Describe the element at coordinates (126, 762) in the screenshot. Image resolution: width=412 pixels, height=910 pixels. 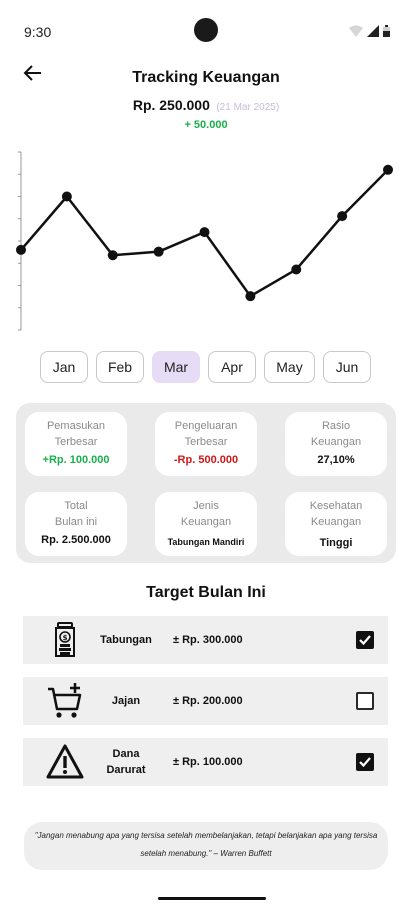
I see `target-name: Dana Darurat` at that location.